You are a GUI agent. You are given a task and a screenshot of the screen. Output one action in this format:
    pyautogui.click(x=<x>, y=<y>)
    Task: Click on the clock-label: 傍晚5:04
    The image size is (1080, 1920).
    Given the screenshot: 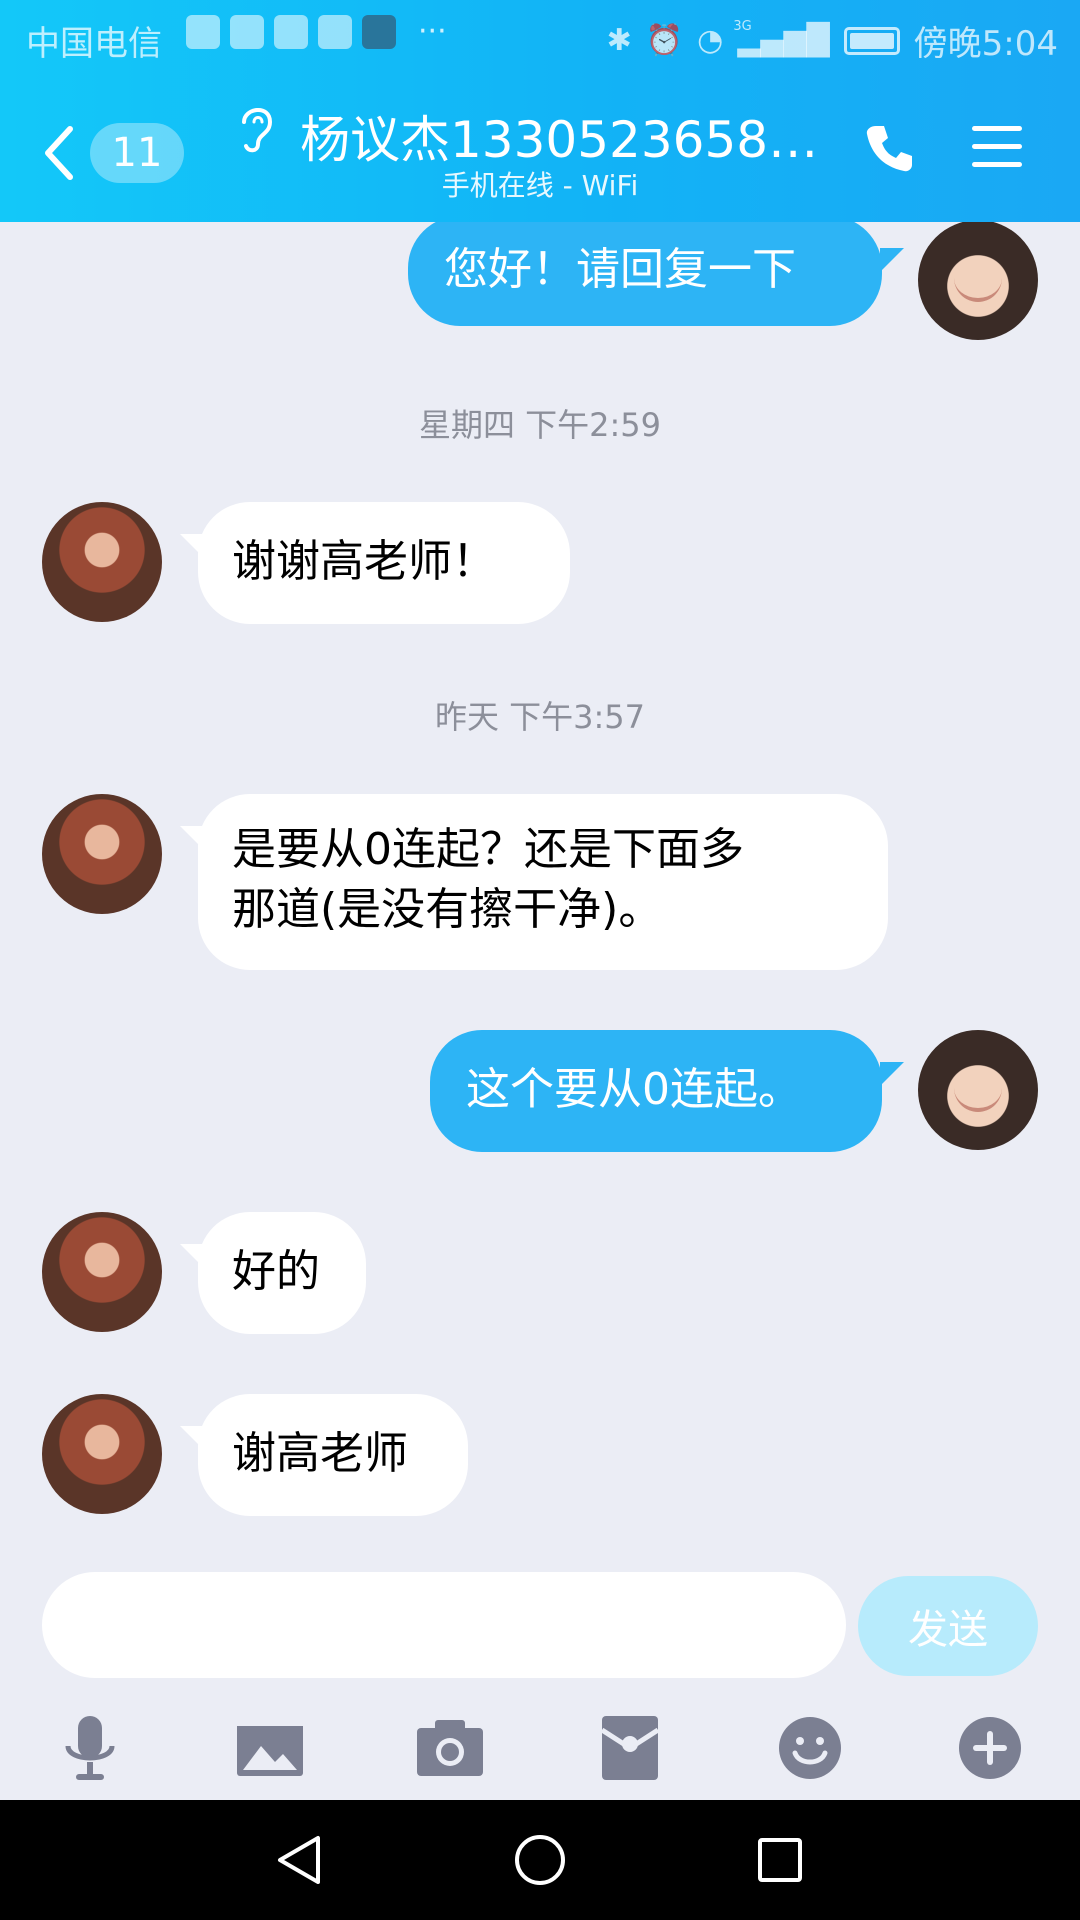 What is the action you would take?
    pyautogui.click(x=985, y=44)
    